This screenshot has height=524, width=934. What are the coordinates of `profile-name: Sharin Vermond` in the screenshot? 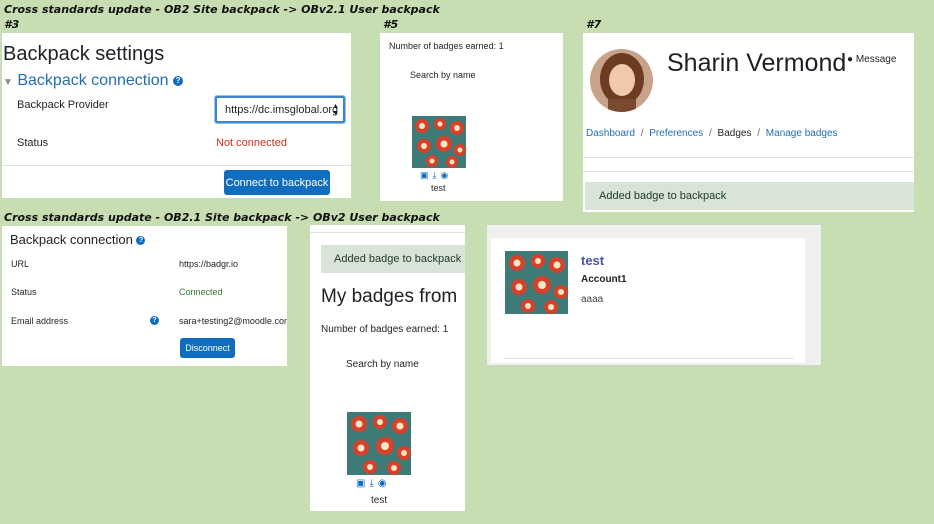 It's located at (757, 63).